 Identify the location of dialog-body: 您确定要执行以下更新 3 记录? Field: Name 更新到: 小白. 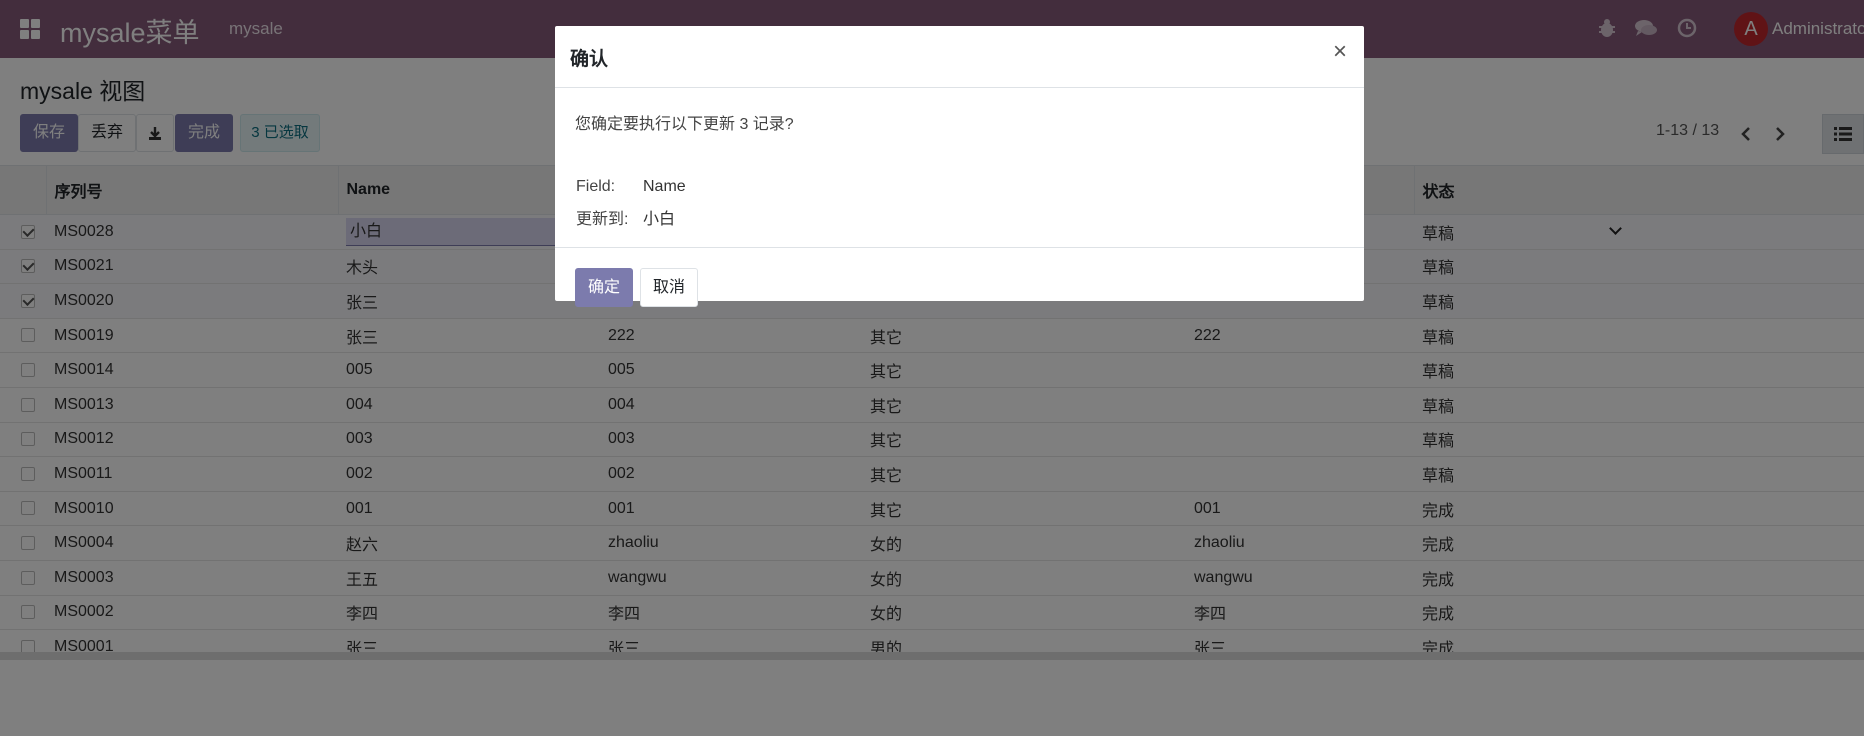
(959, 168).